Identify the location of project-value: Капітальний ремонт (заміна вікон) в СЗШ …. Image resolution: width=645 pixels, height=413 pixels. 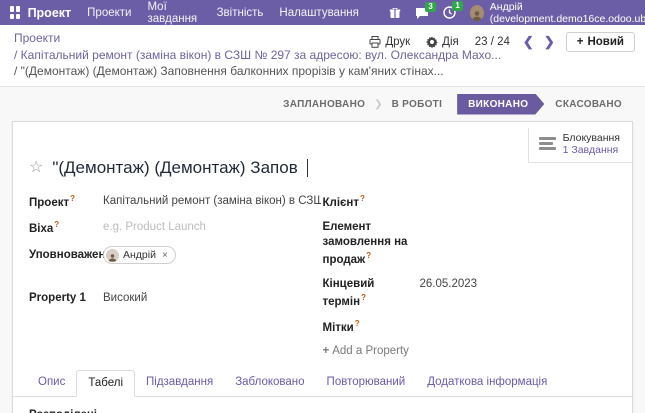
(212, 202).